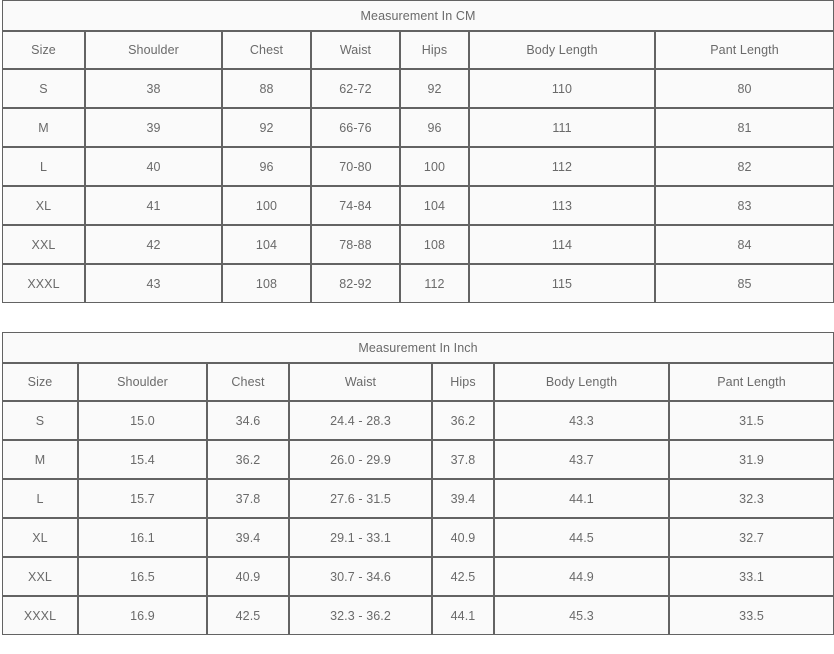 The width and height of the screenshot is (834, 654). What do you see at coordinates (581, 537) in the screenshot?
I see `measurement-cell: 44.5` at bounding box center [581, 537].